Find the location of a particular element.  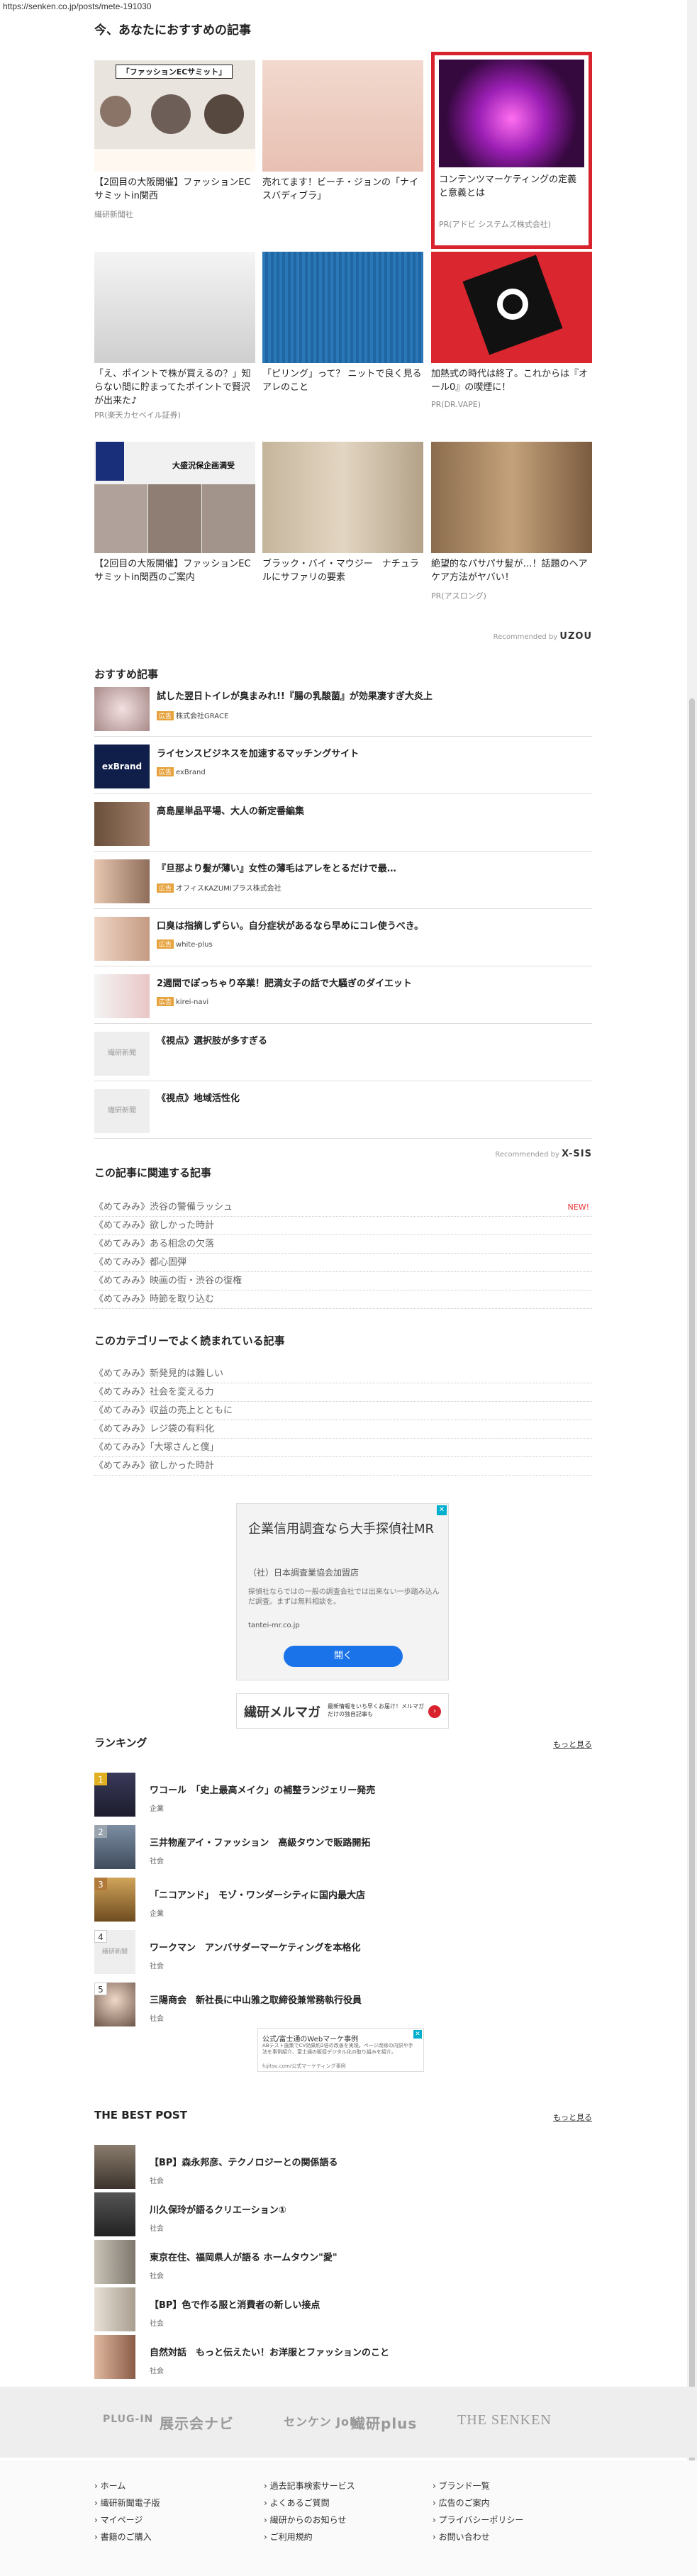

related-item: 《めてみみ》映画の街・渋谷の復権 is located at coordinates (343, 1281).